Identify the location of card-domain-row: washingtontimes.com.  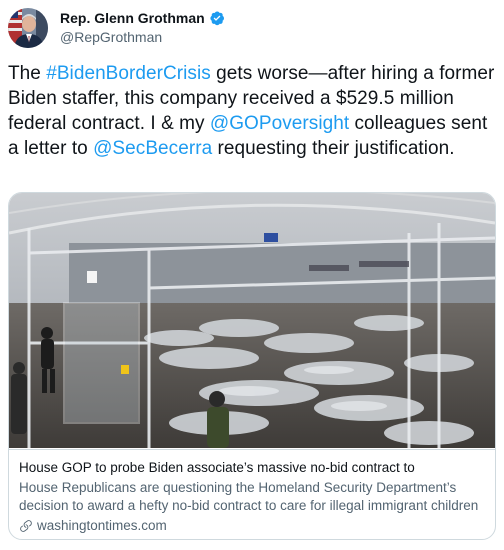
(252, 526).